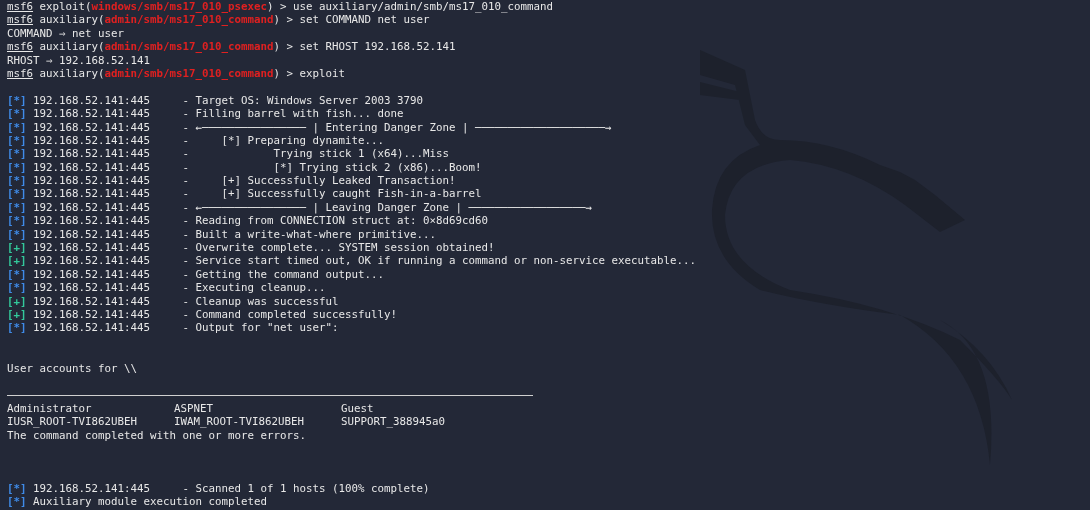 The height and width of the screenshot is (510, 1090). What do you see at coordinates (393, 422) in the screenshot?
I see `account-name: SUPPORT_388945a0` at bounding box center [393, 422].